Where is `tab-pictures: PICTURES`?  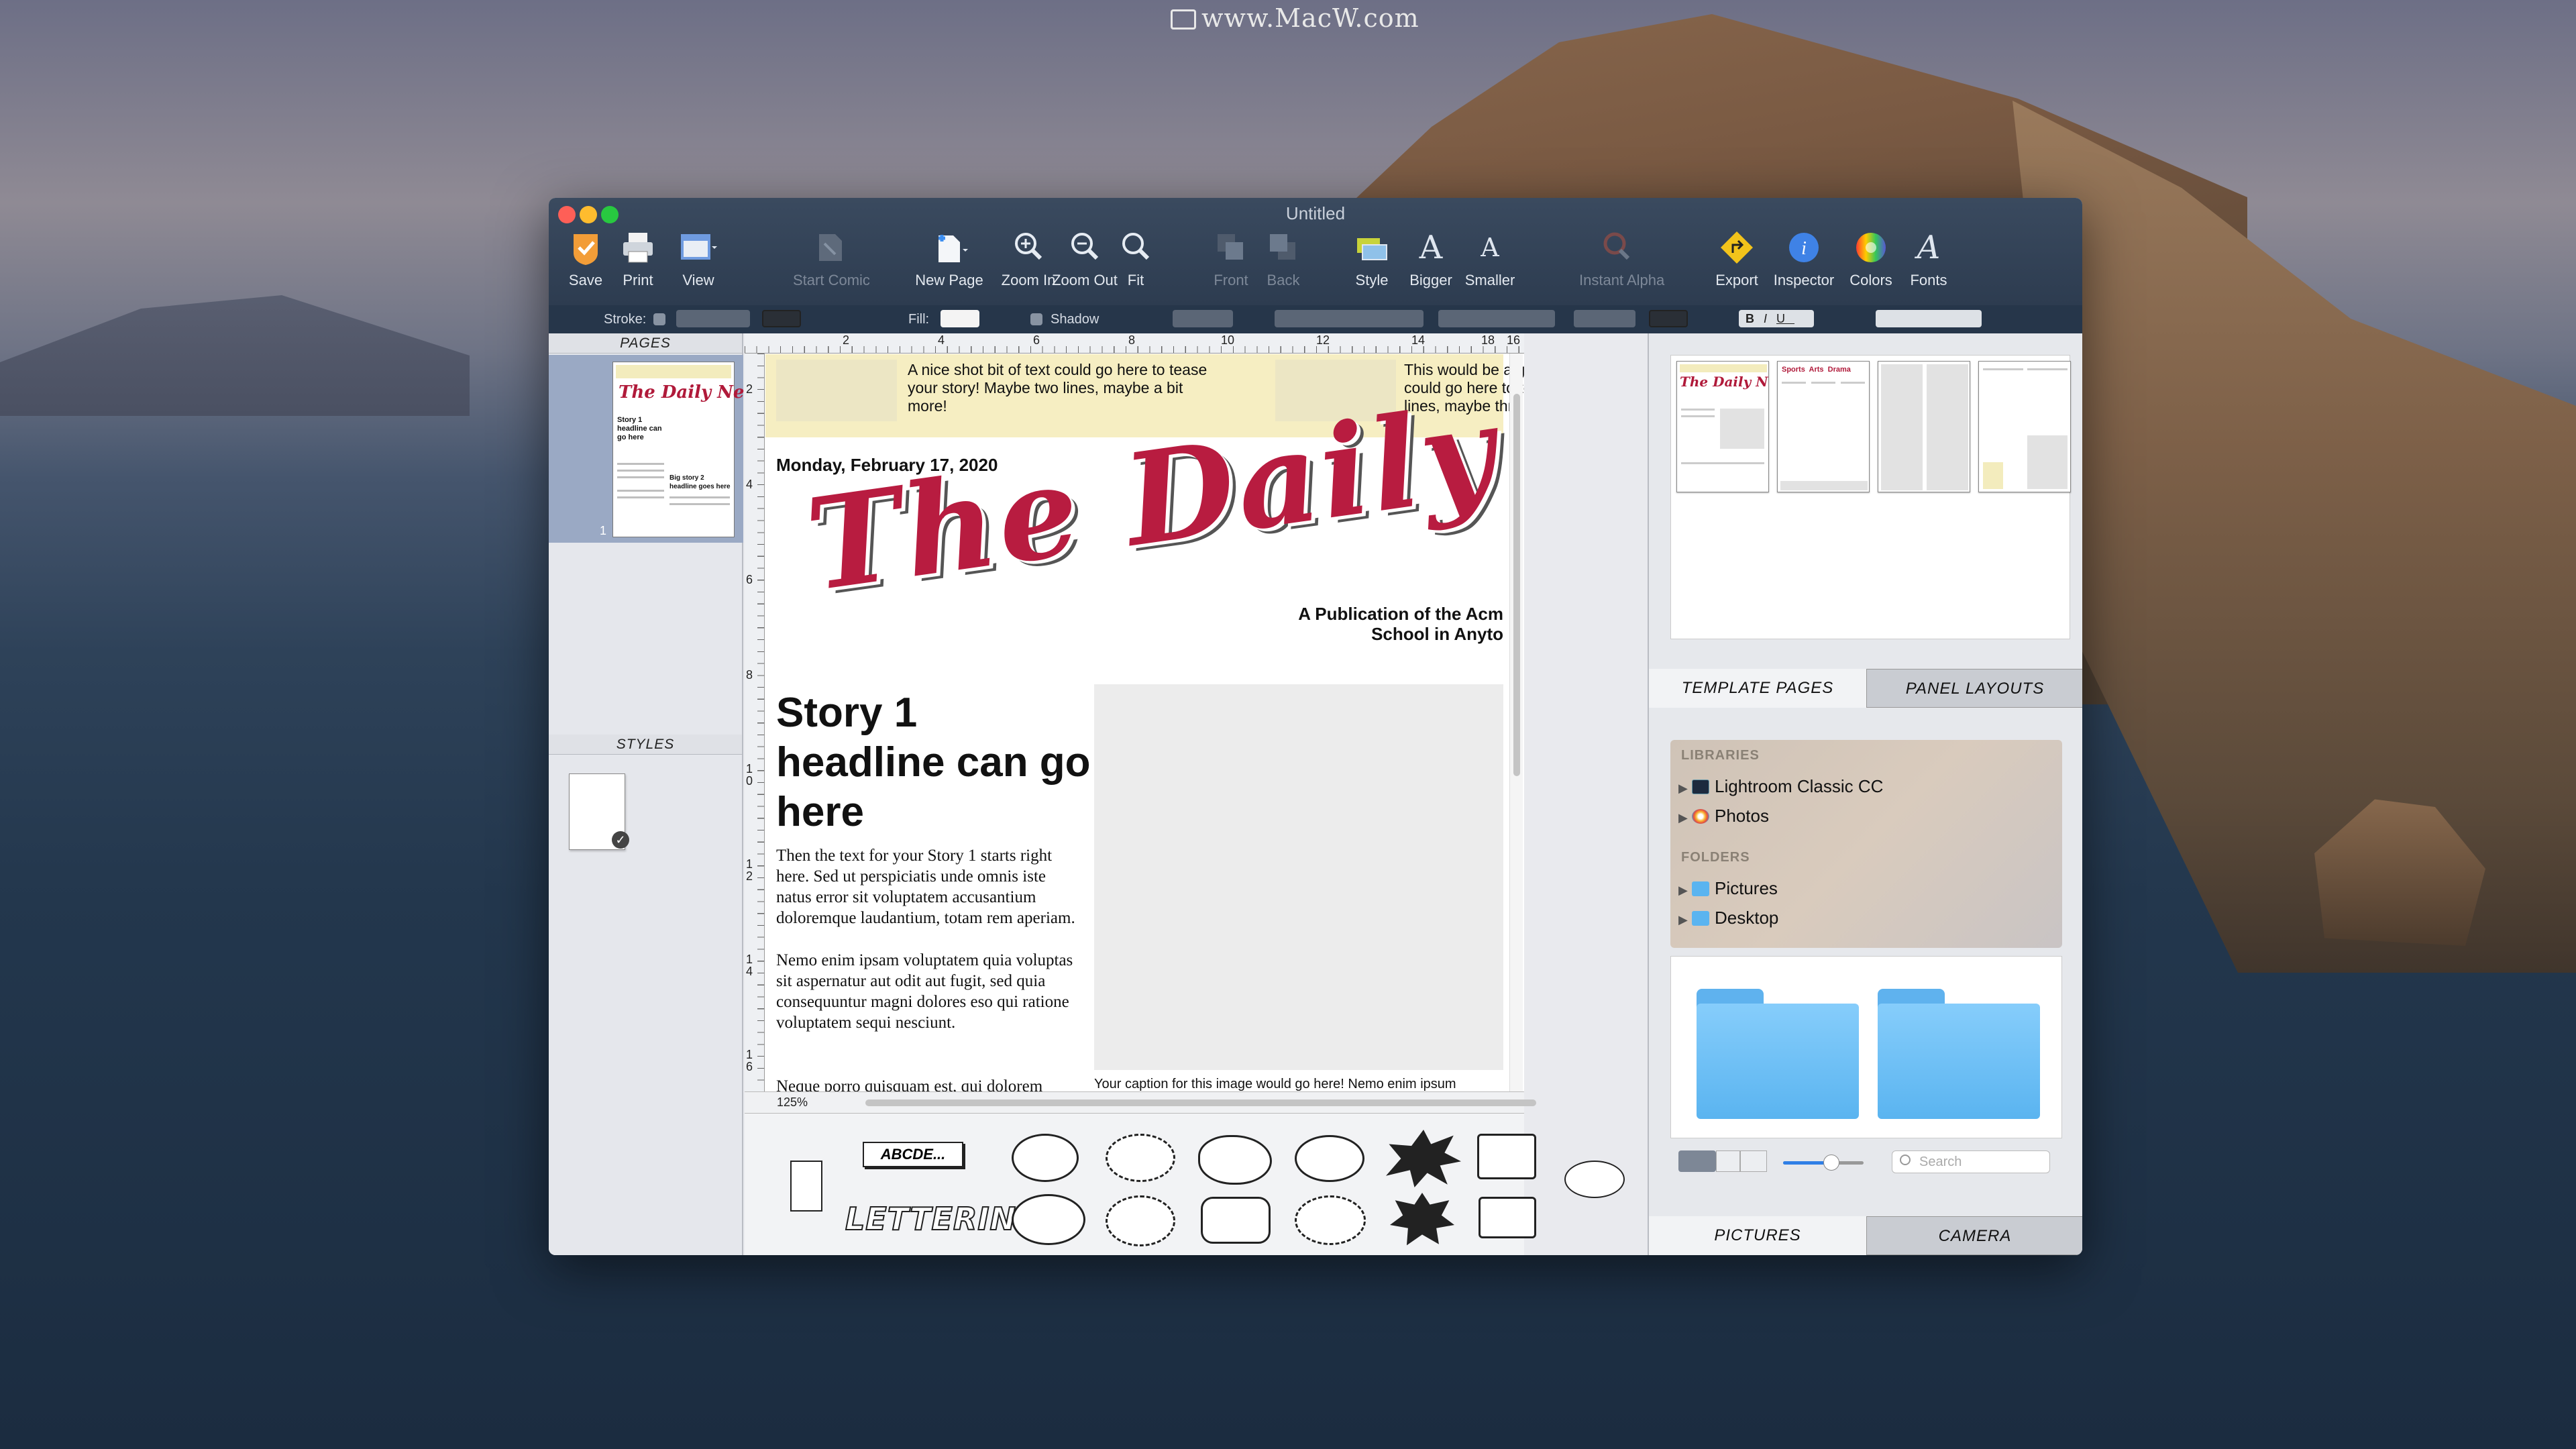
tab-pictures: PICTURES is located at coordinates (1757, 1235).